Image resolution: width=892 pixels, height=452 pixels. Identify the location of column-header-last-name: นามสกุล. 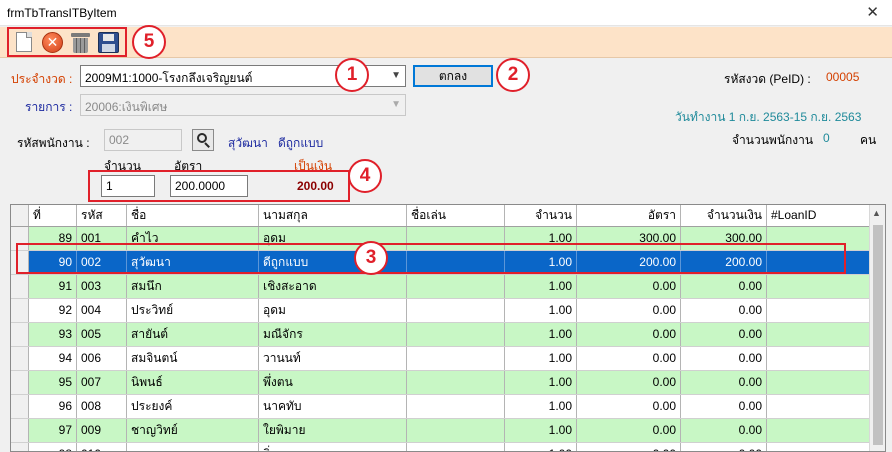
(333, 215).